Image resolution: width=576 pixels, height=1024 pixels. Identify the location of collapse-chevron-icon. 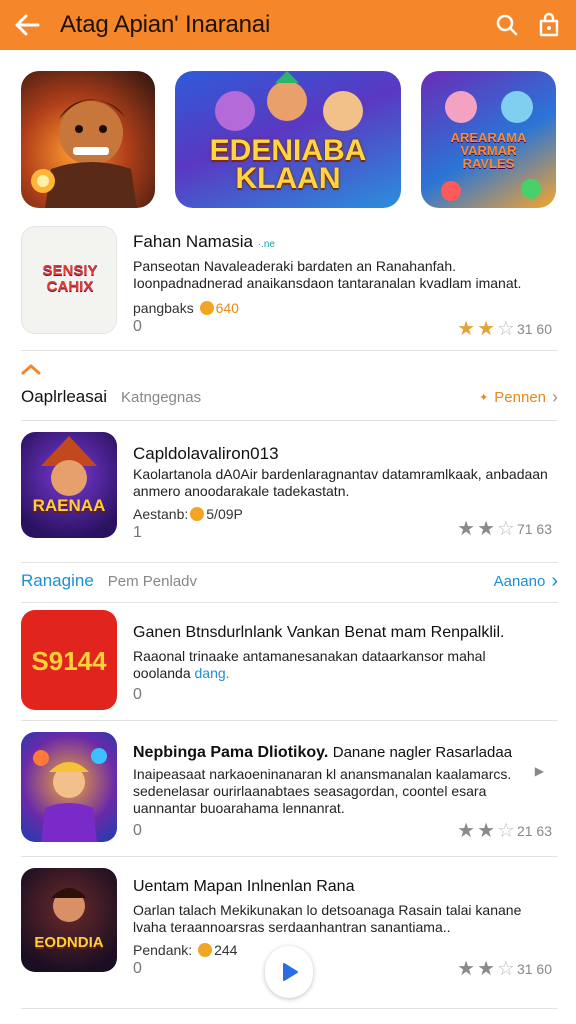
(31, 371).